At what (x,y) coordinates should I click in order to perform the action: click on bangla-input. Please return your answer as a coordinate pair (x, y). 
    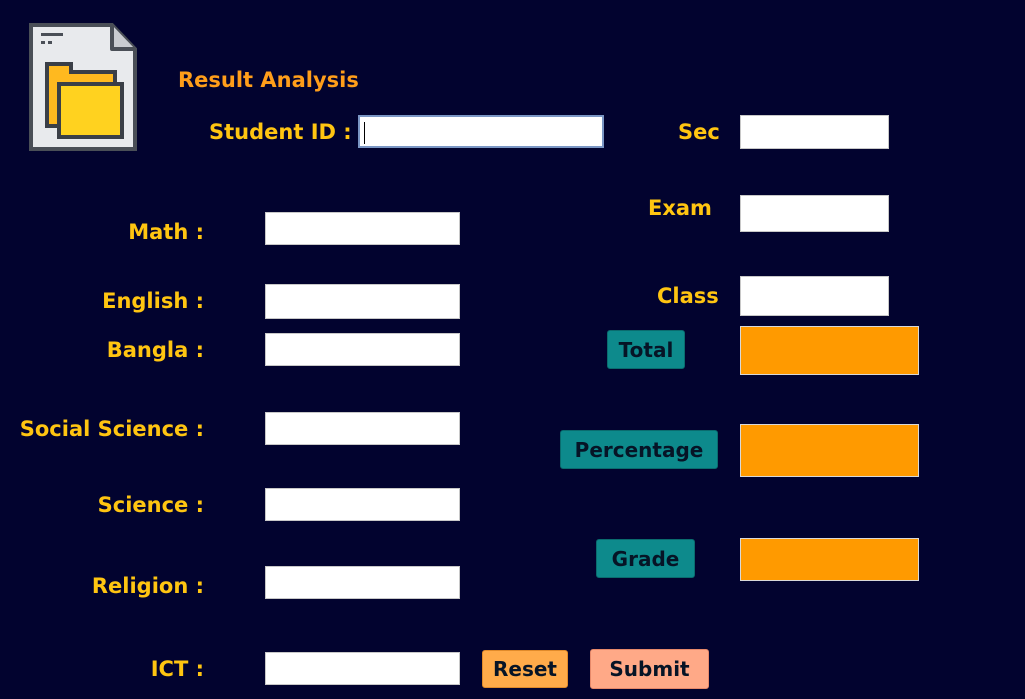
    Looking at the image, I should click on (362, 349).